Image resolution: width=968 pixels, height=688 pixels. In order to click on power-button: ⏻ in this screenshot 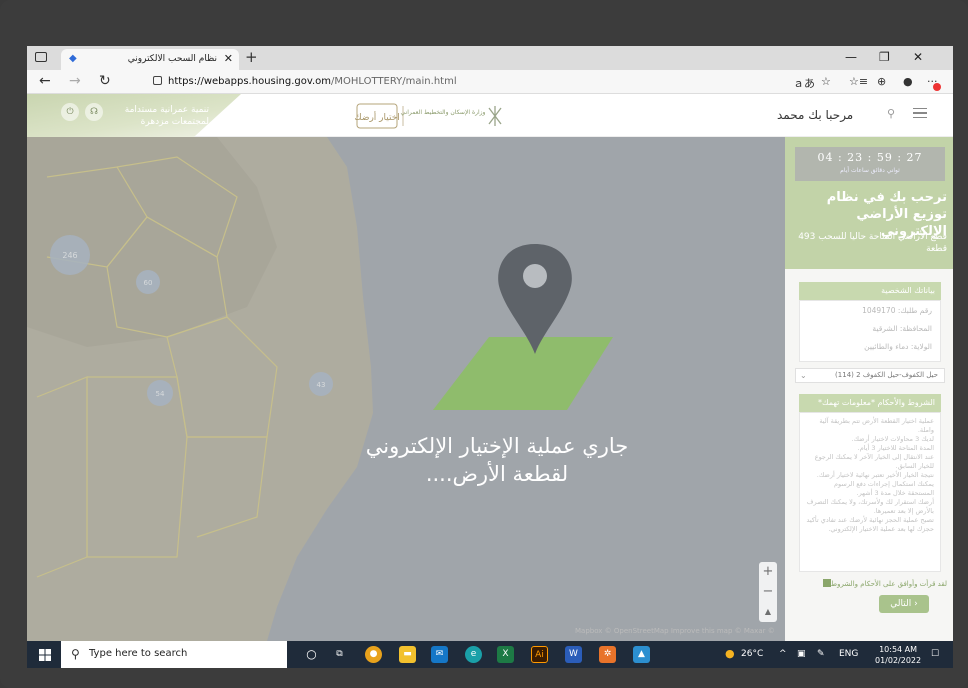, I will do `click(70, 112)`.